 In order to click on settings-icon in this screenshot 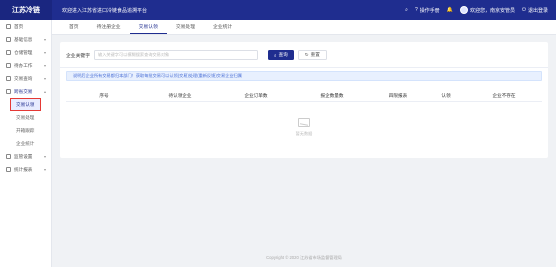, I will do `click(8, 156)`.